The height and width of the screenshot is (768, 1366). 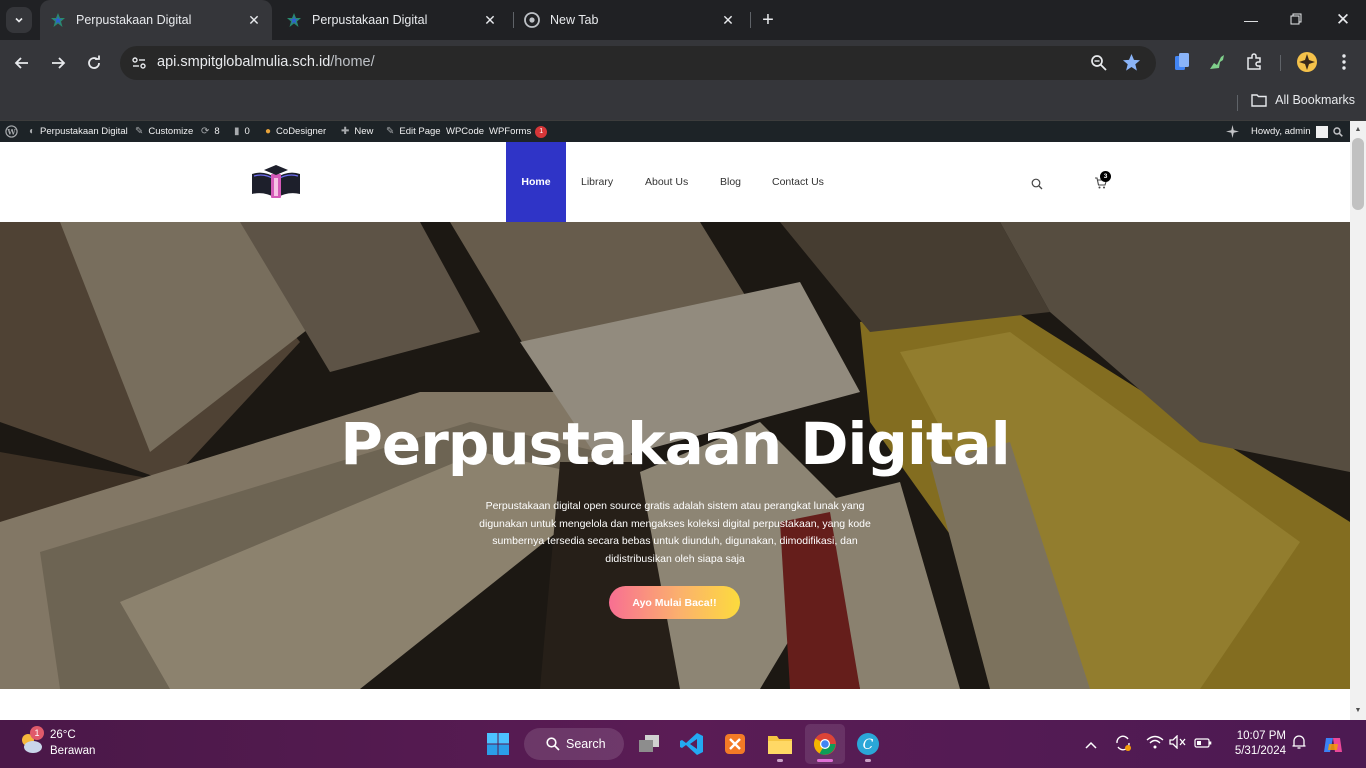 I want to click on site-logo, so click(x=276, y=183).